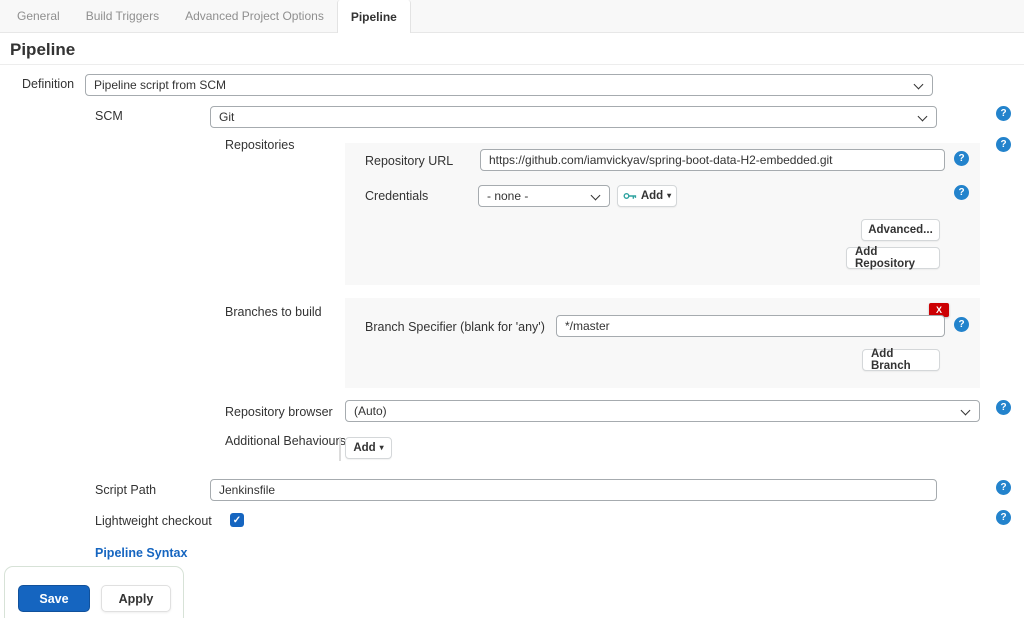  Describe the element at coordinates (141, 553) in the screenshot. I see `pipeline-syntax-link: Pipeline Syntax` at that location.